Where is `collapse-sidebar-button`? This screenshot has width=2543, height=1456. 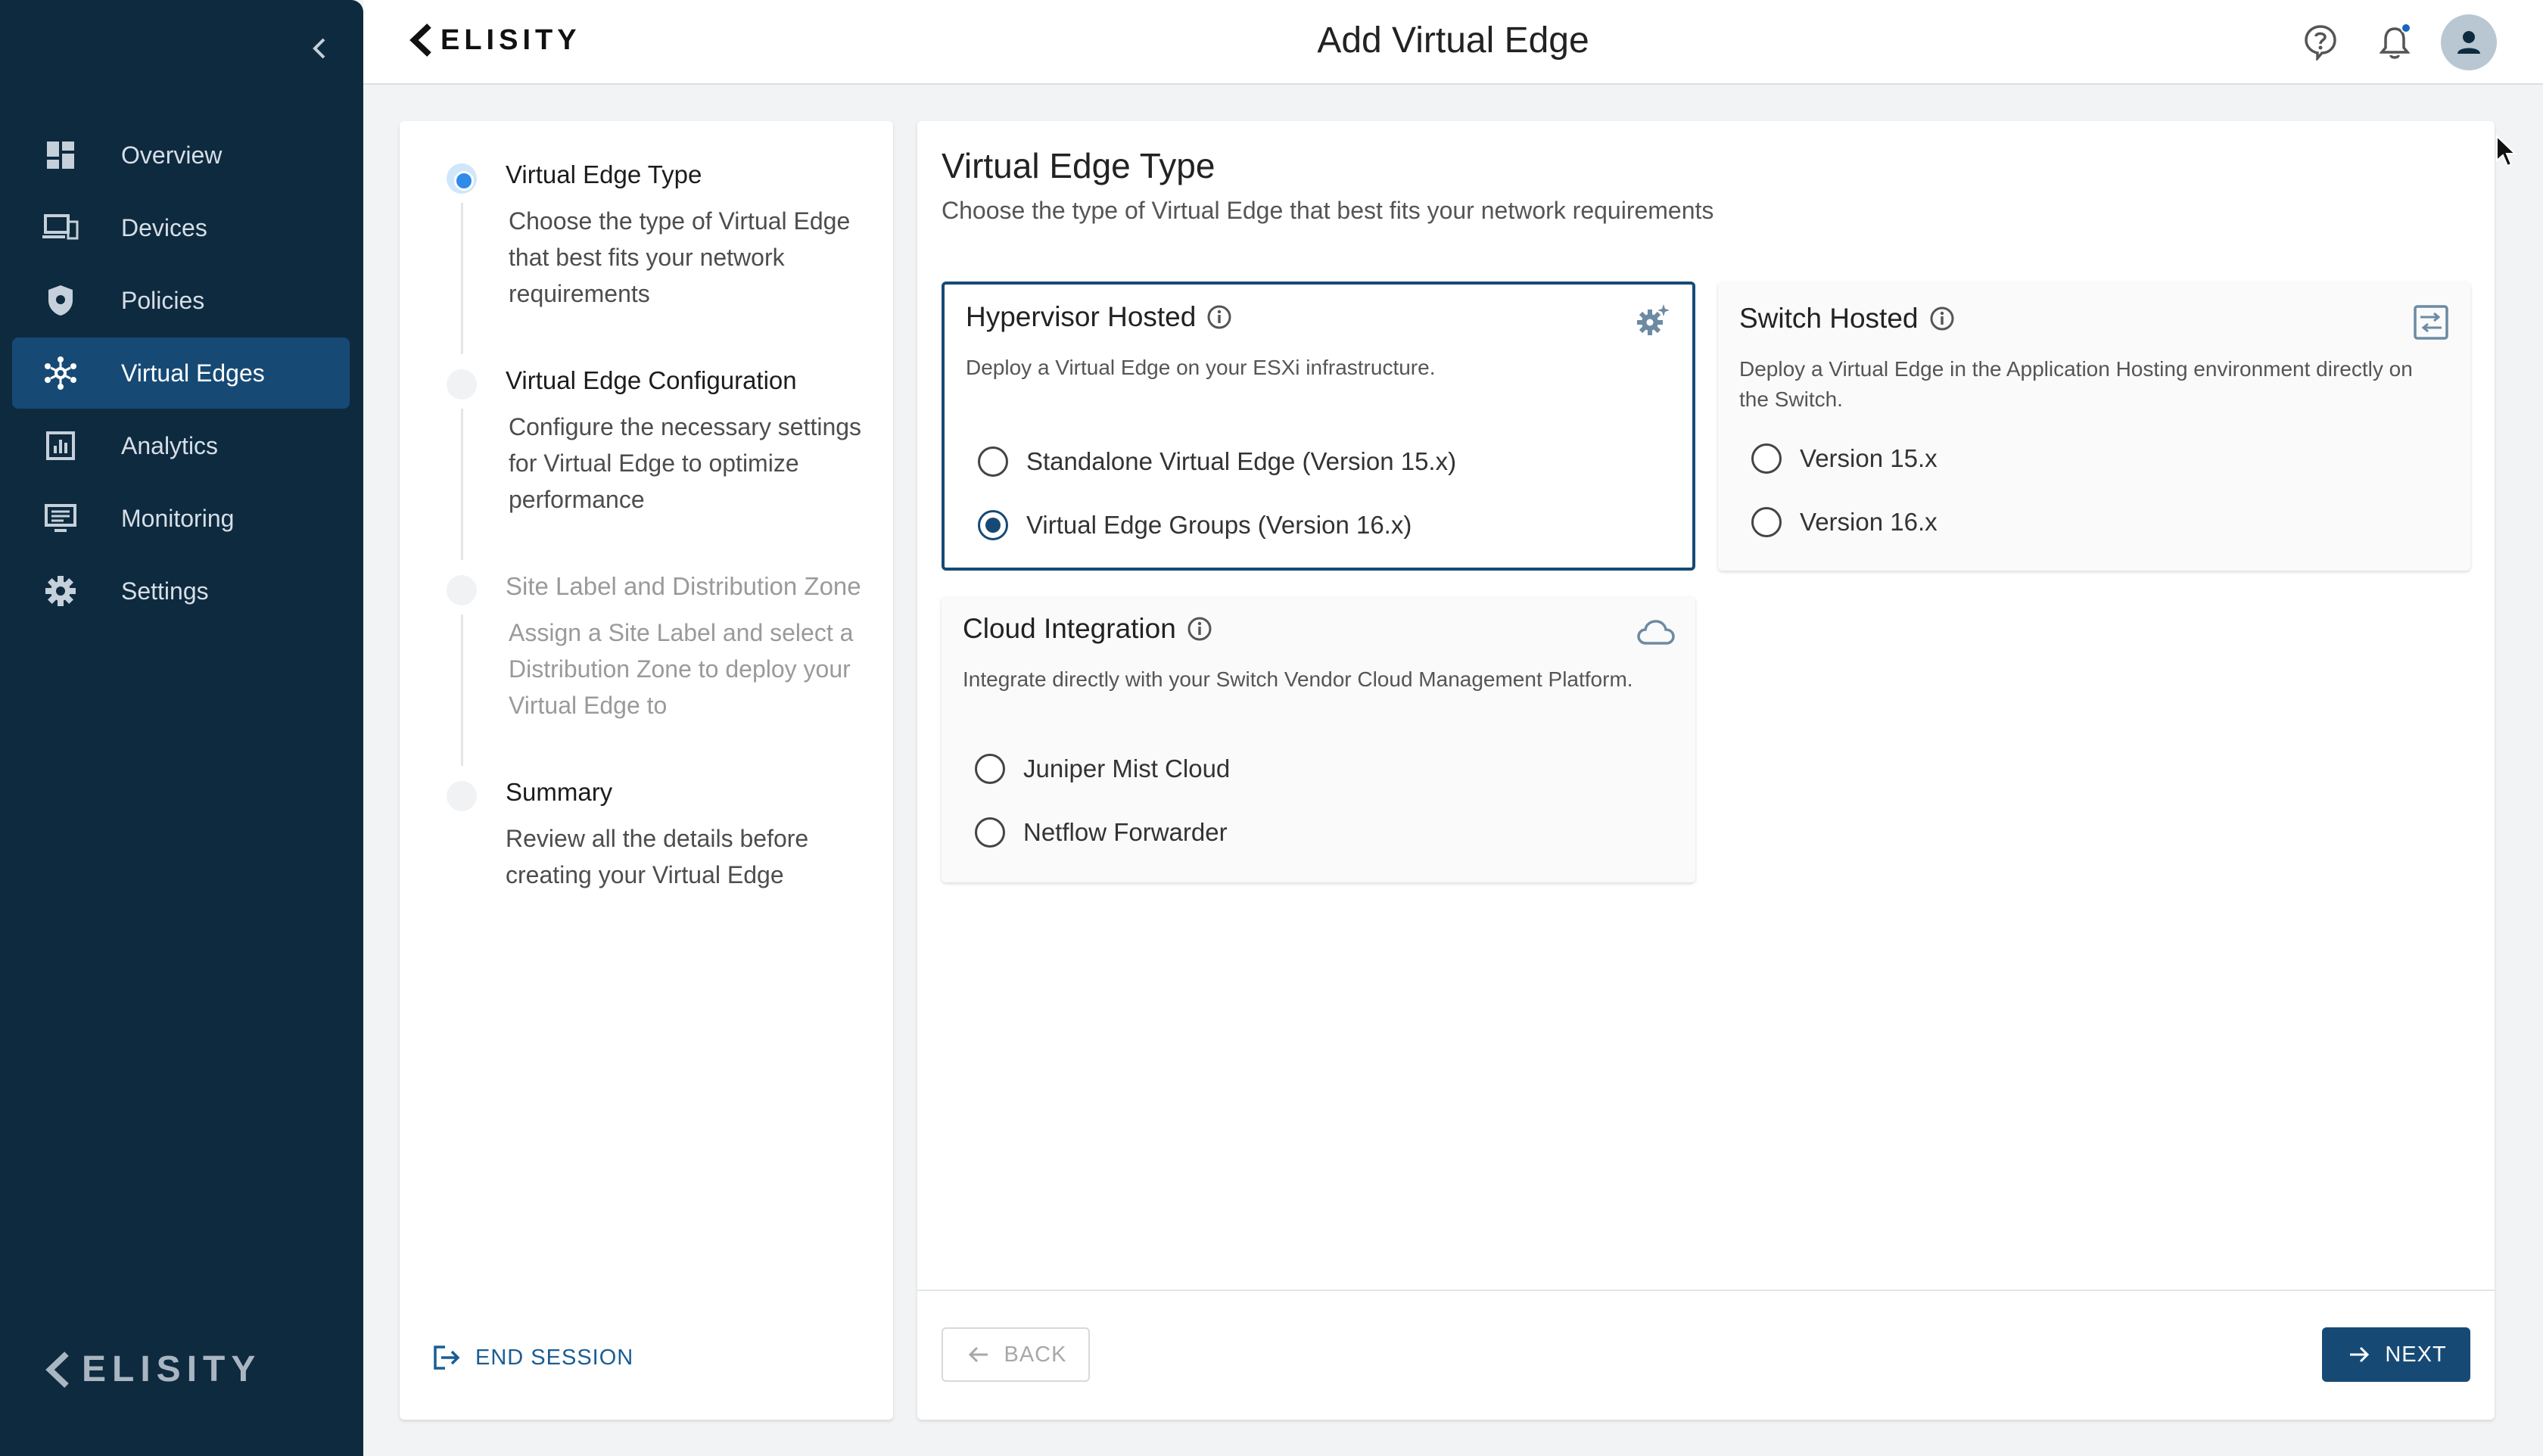 collapse-sidebar-button is located at coordinates (319, 48).